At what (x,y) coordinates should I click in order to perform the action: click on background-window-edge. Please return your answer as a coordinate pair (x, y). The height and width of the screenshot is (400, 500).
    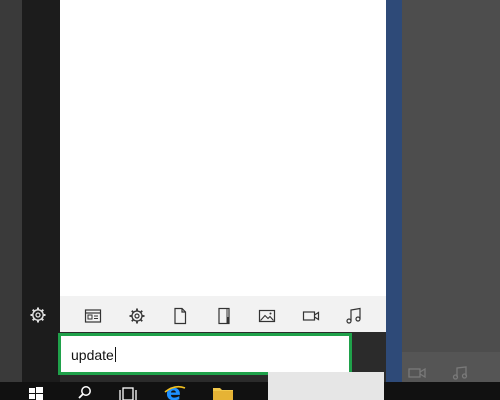
    Looking at the image, I should click on (394, 191).